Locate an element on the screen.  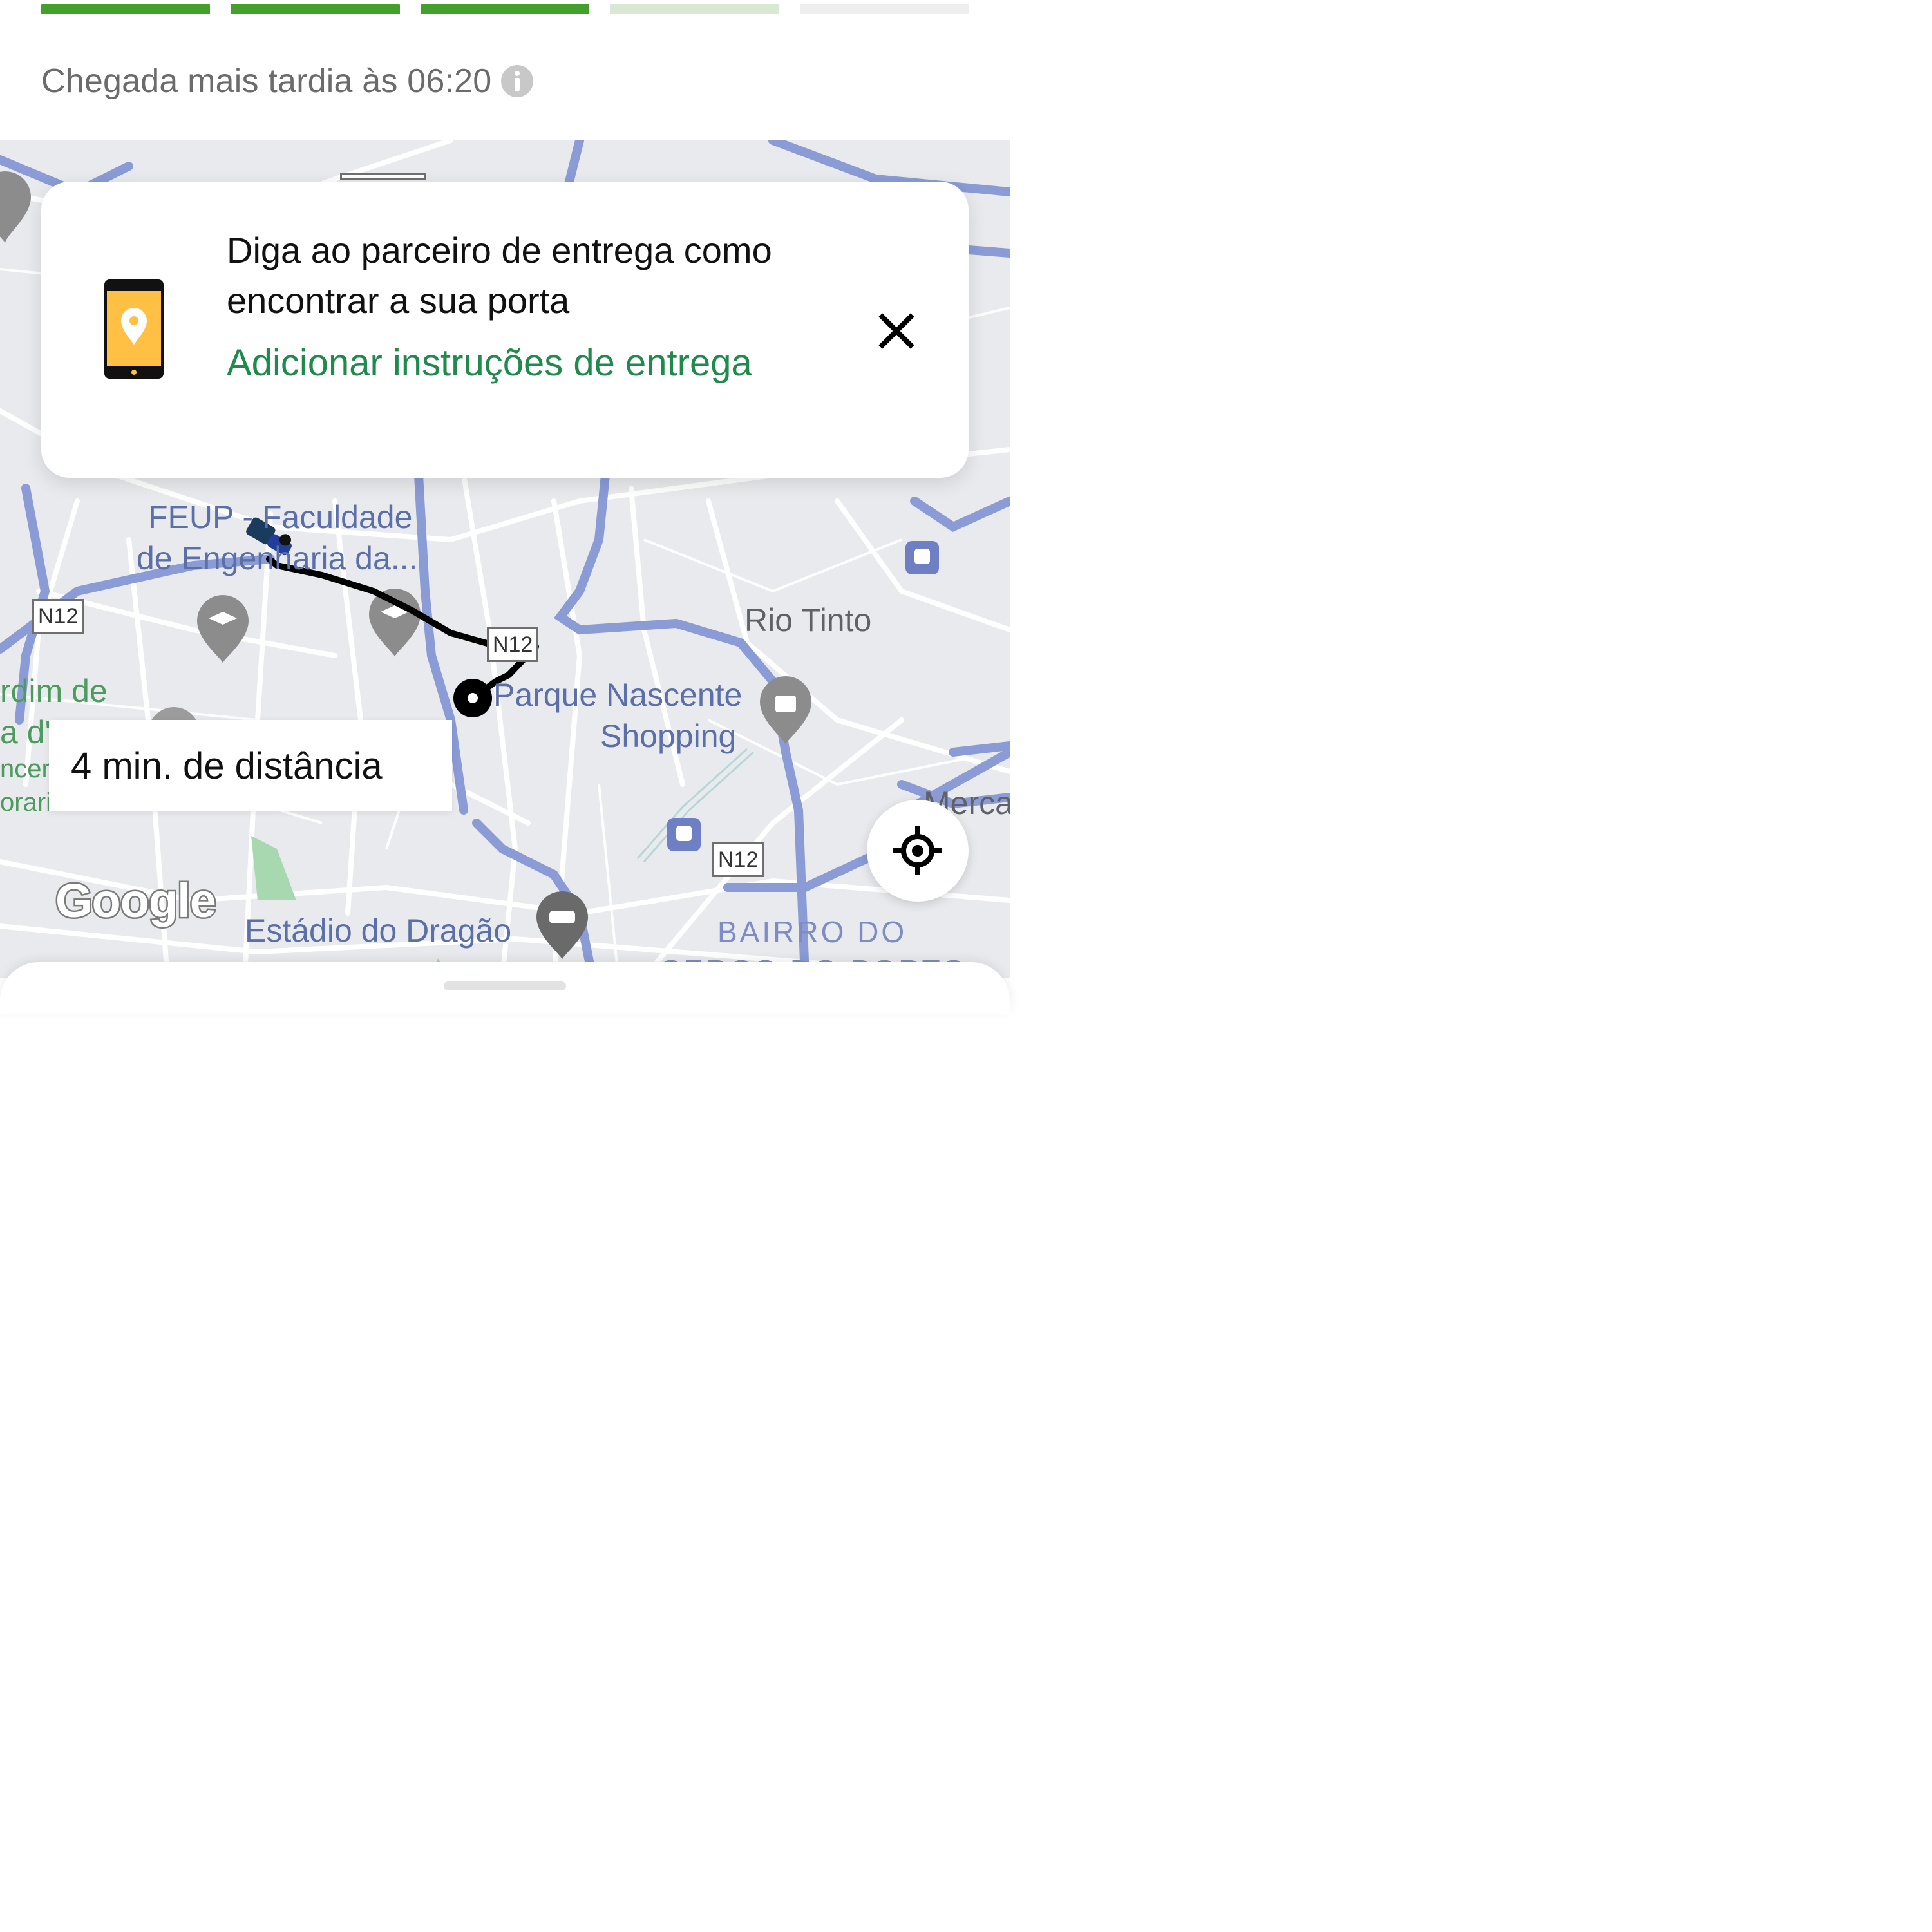
google-attribution-logo: Google is located at coordinates (136, 901).